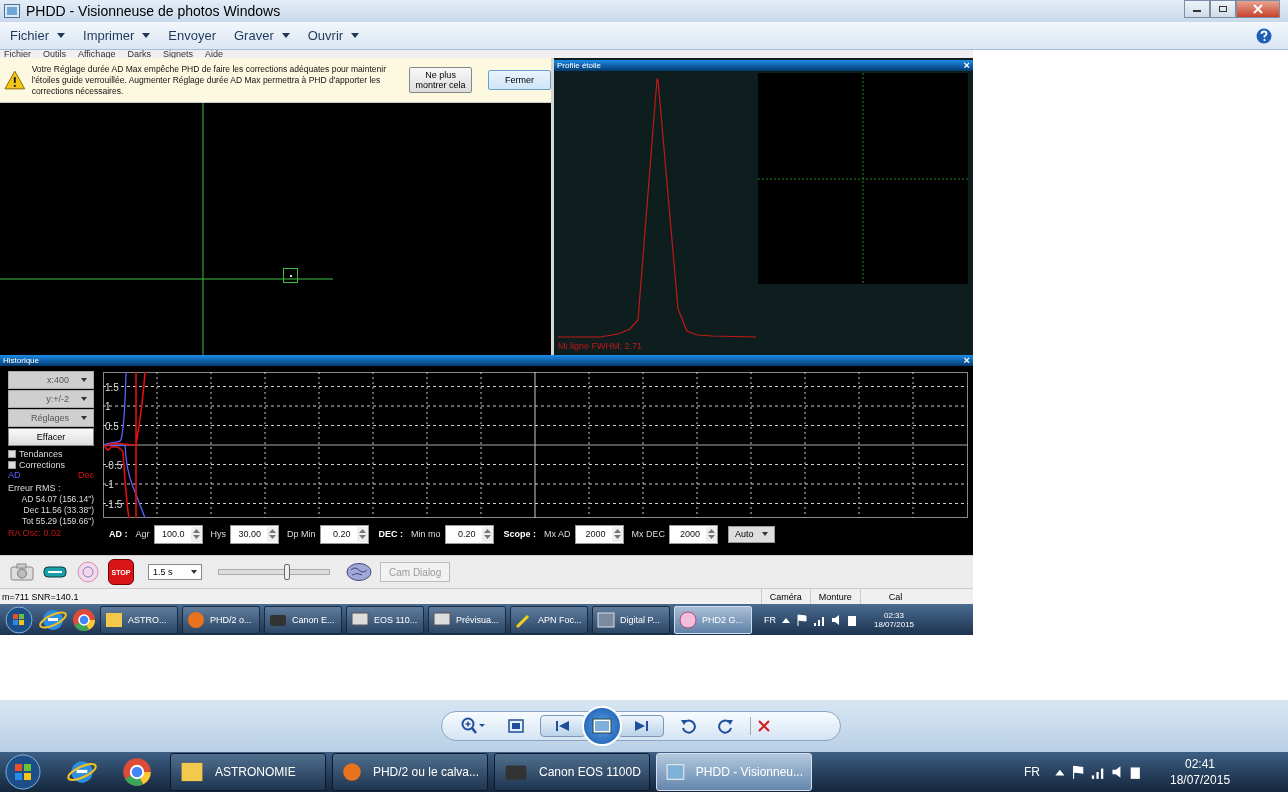  I want to click on toolbar-menu: Fichier, so click(38, 35).